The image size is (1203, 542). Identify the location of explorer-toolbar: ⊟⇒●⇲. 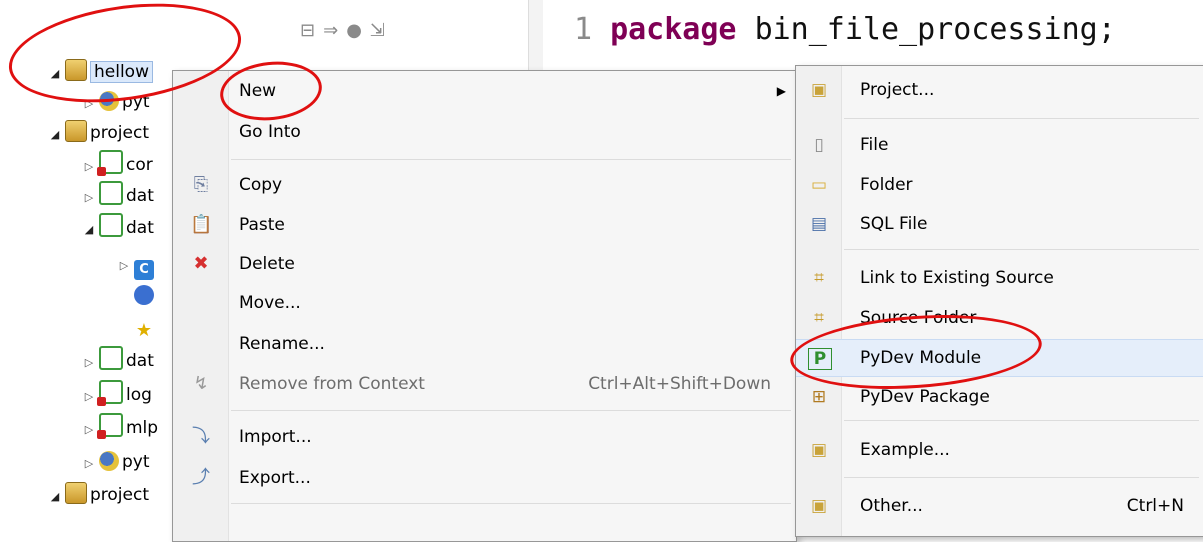
(346, 30).